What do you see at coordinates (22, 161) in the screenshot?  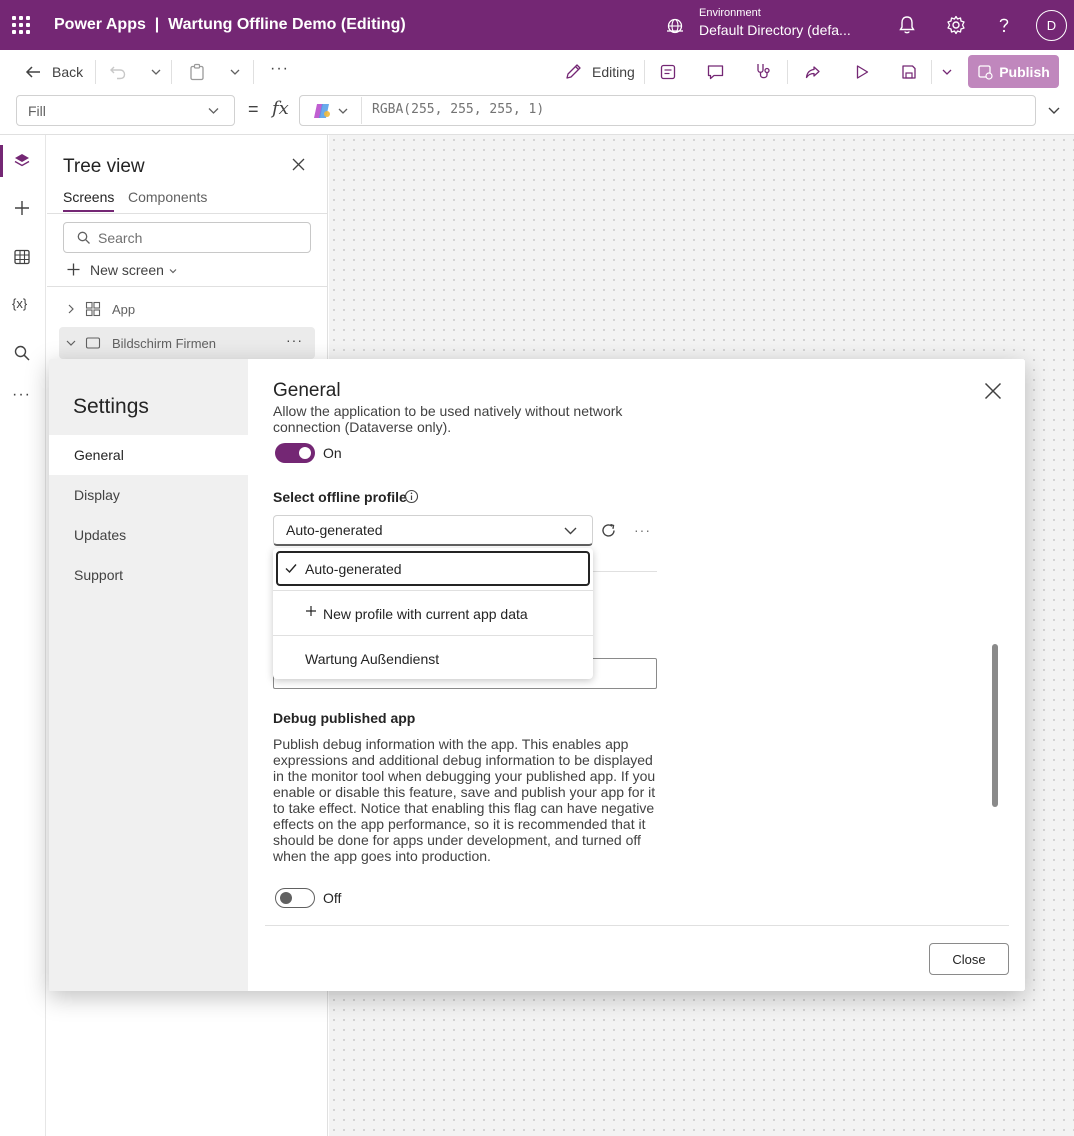 I see `layers-icon` at bounding box center [22, 161].